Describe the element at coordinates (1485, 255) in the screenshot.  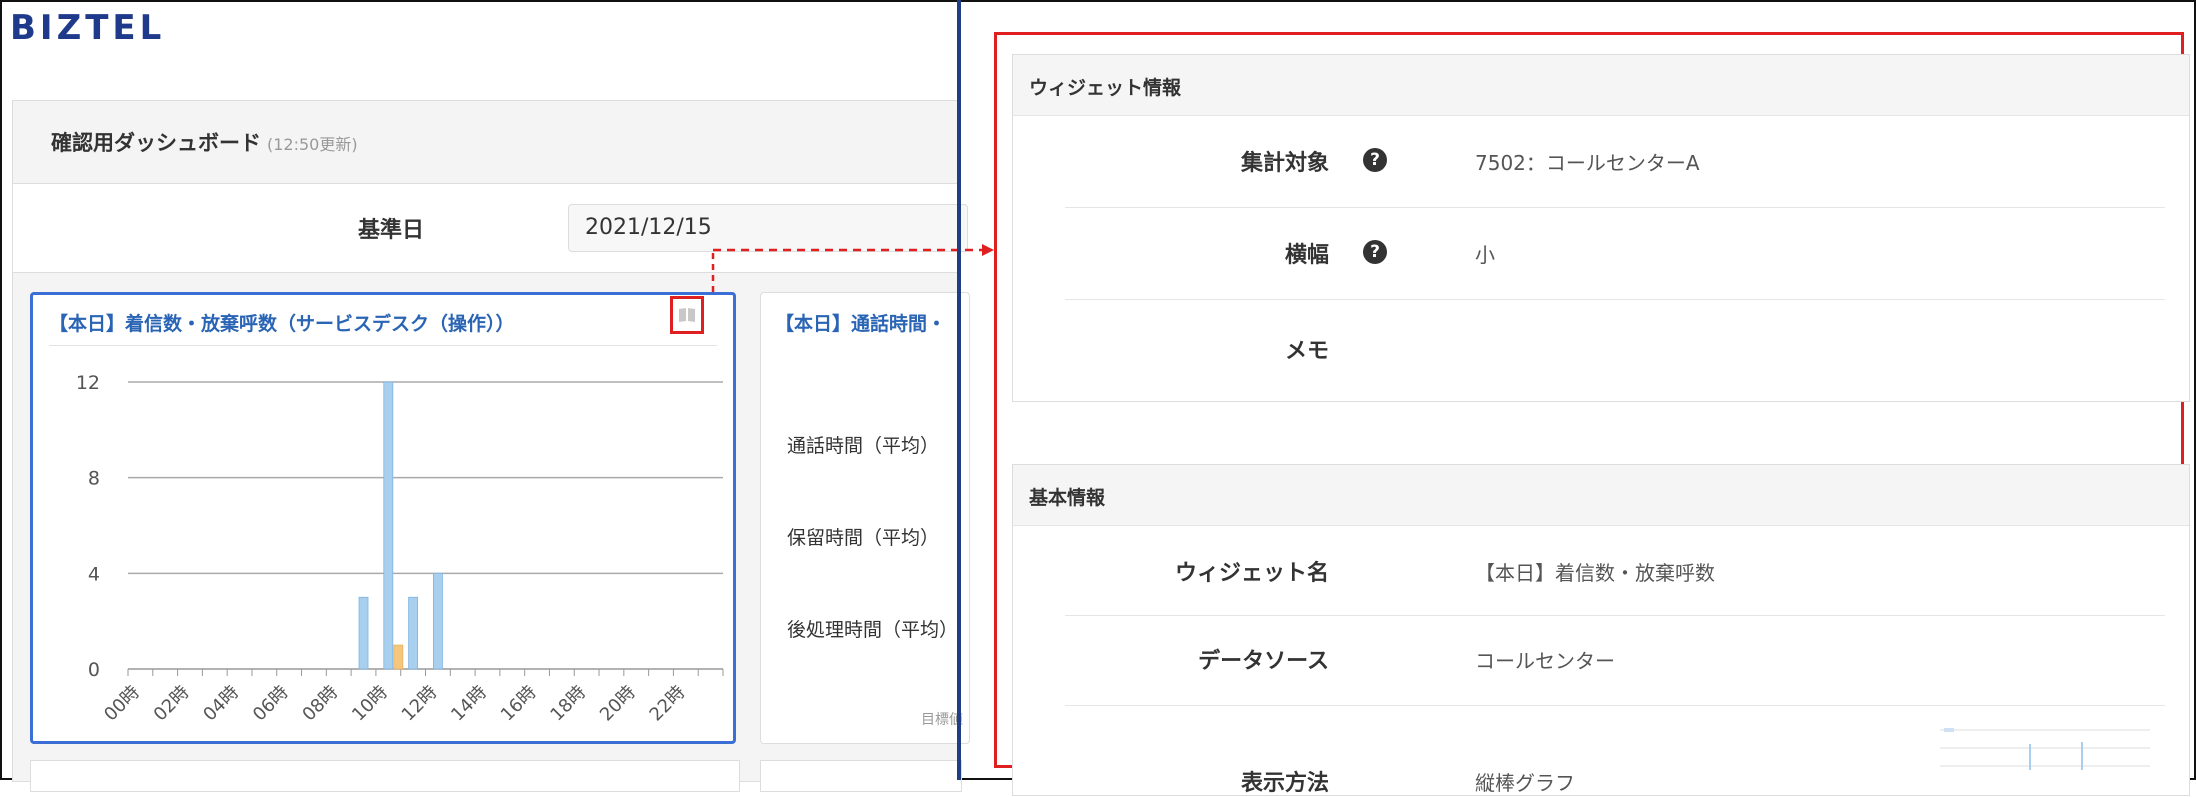
I see `width-value: 小` at that location.